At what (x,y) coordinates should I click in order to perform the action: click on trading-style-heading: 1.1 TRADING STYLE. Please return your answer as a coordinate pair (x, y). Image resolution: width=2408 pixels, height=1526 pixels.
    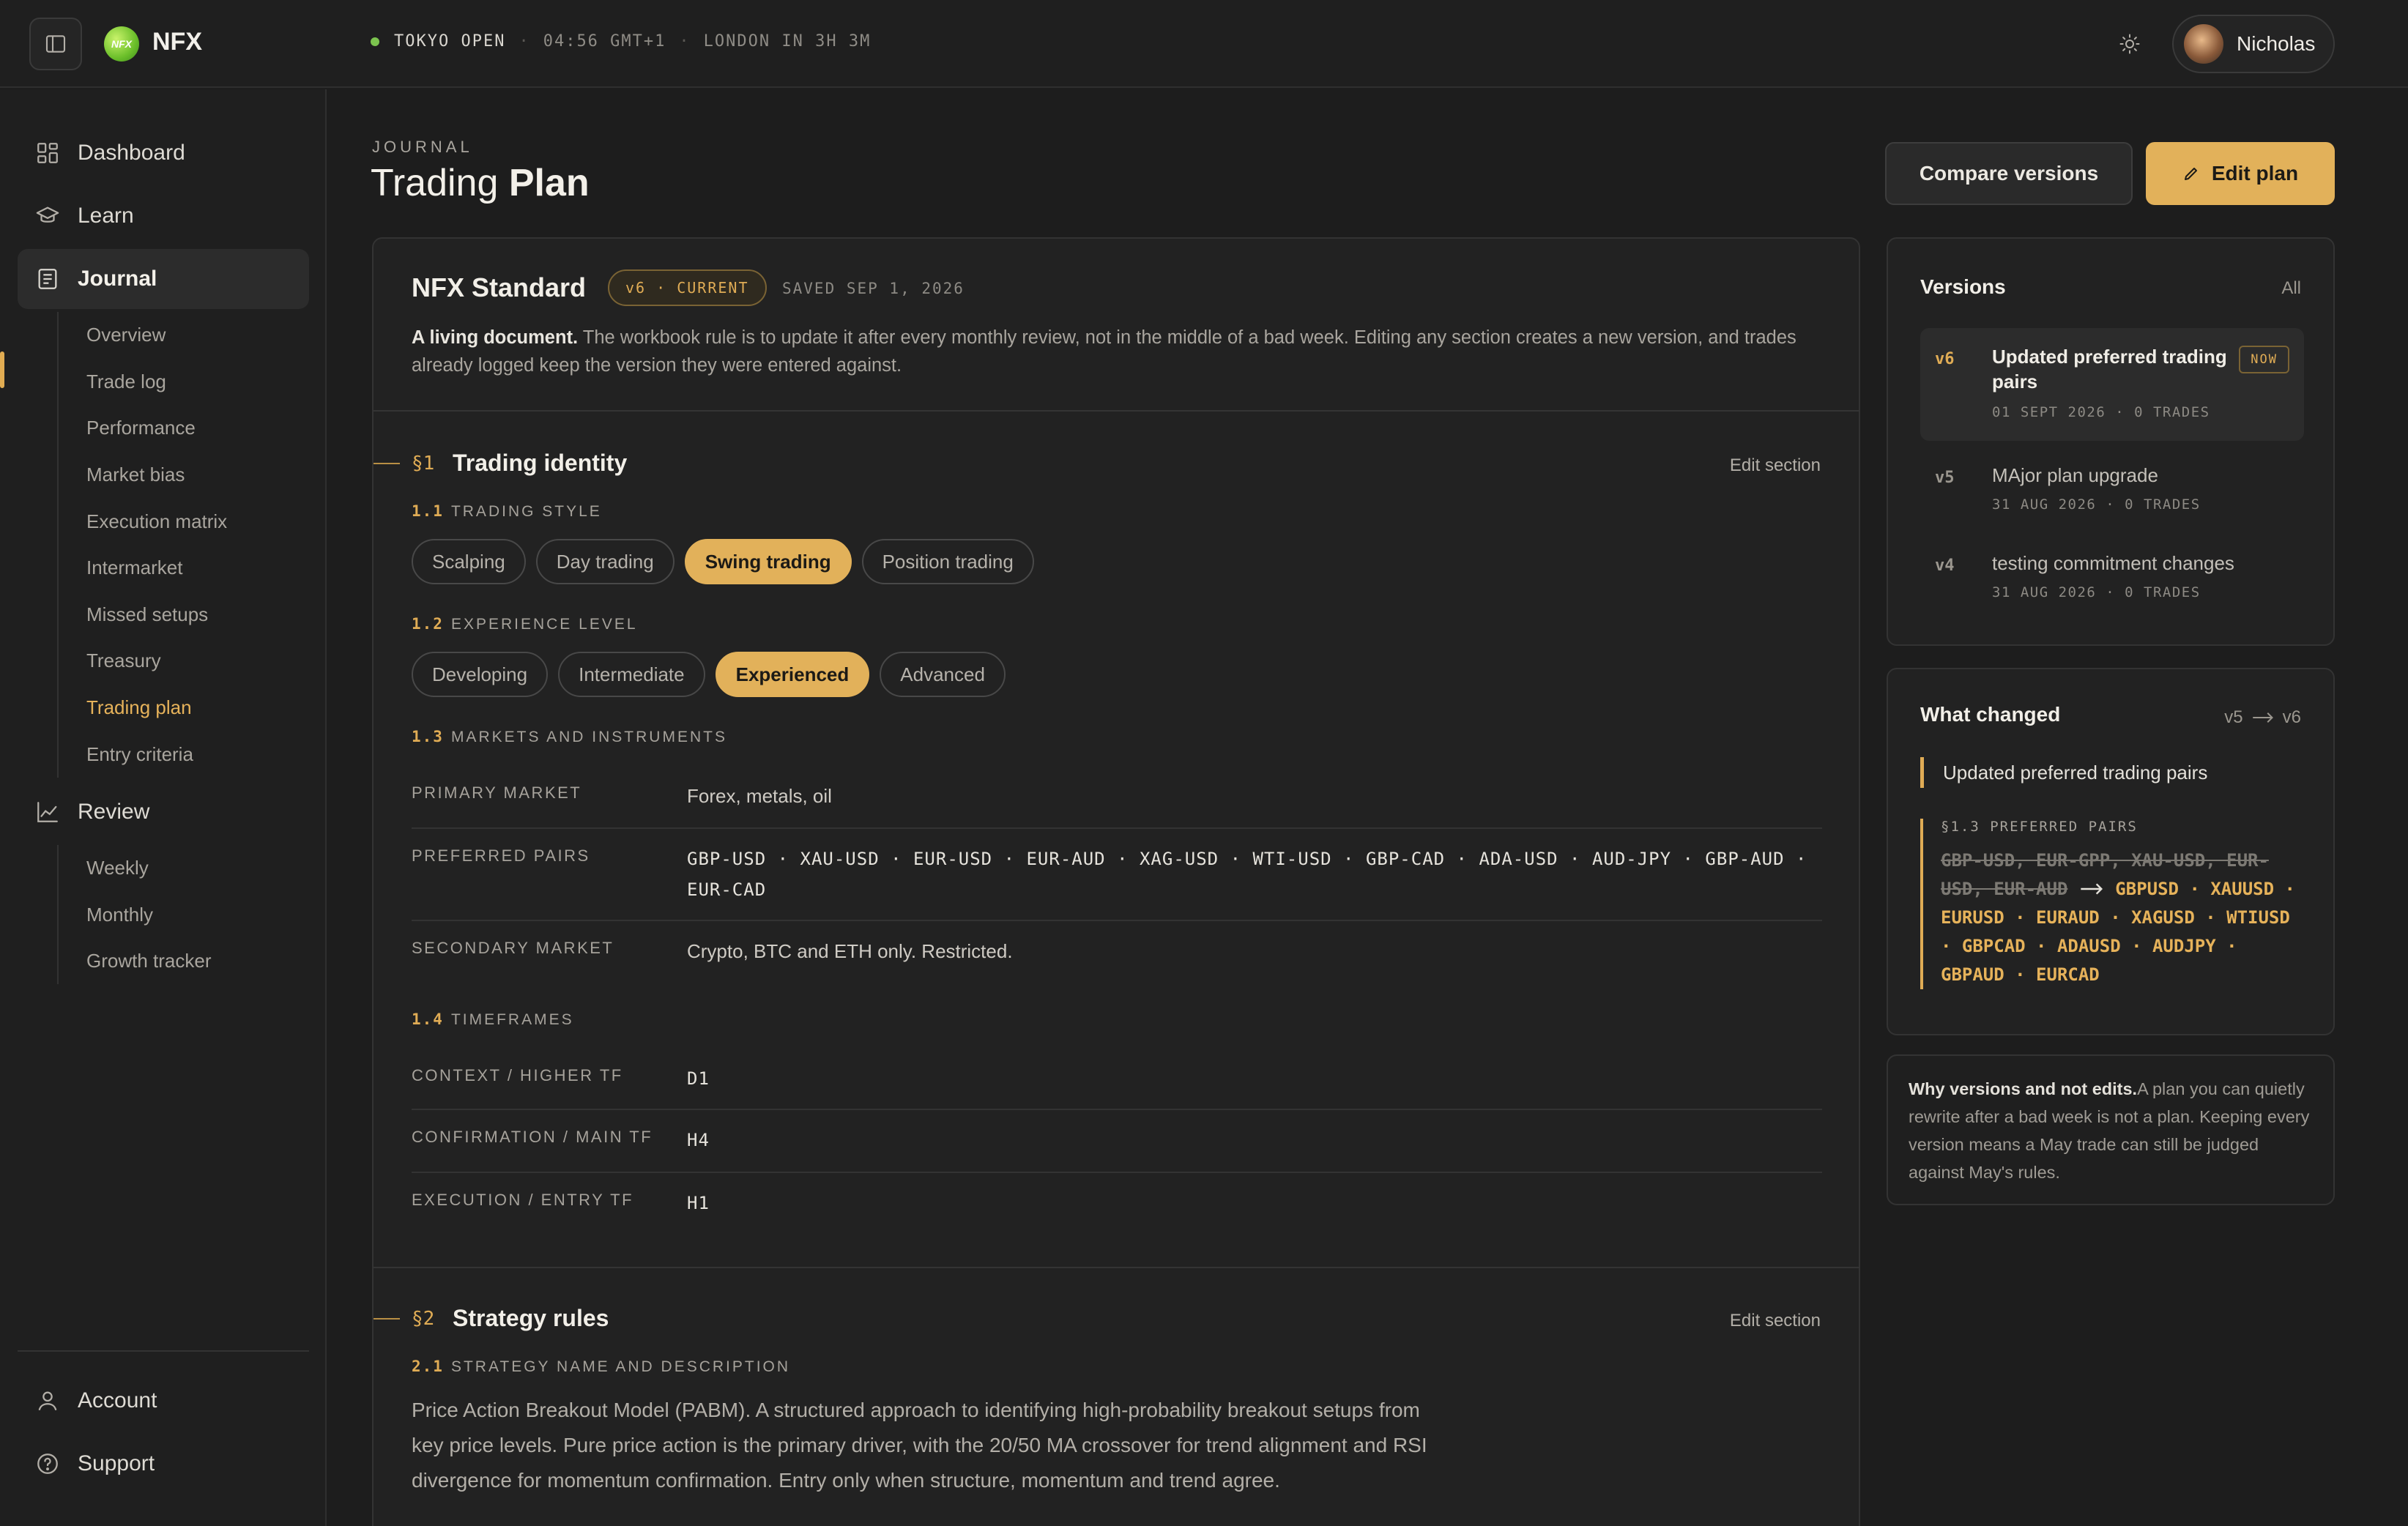
    Looking at the image, I should click on (507, 512).